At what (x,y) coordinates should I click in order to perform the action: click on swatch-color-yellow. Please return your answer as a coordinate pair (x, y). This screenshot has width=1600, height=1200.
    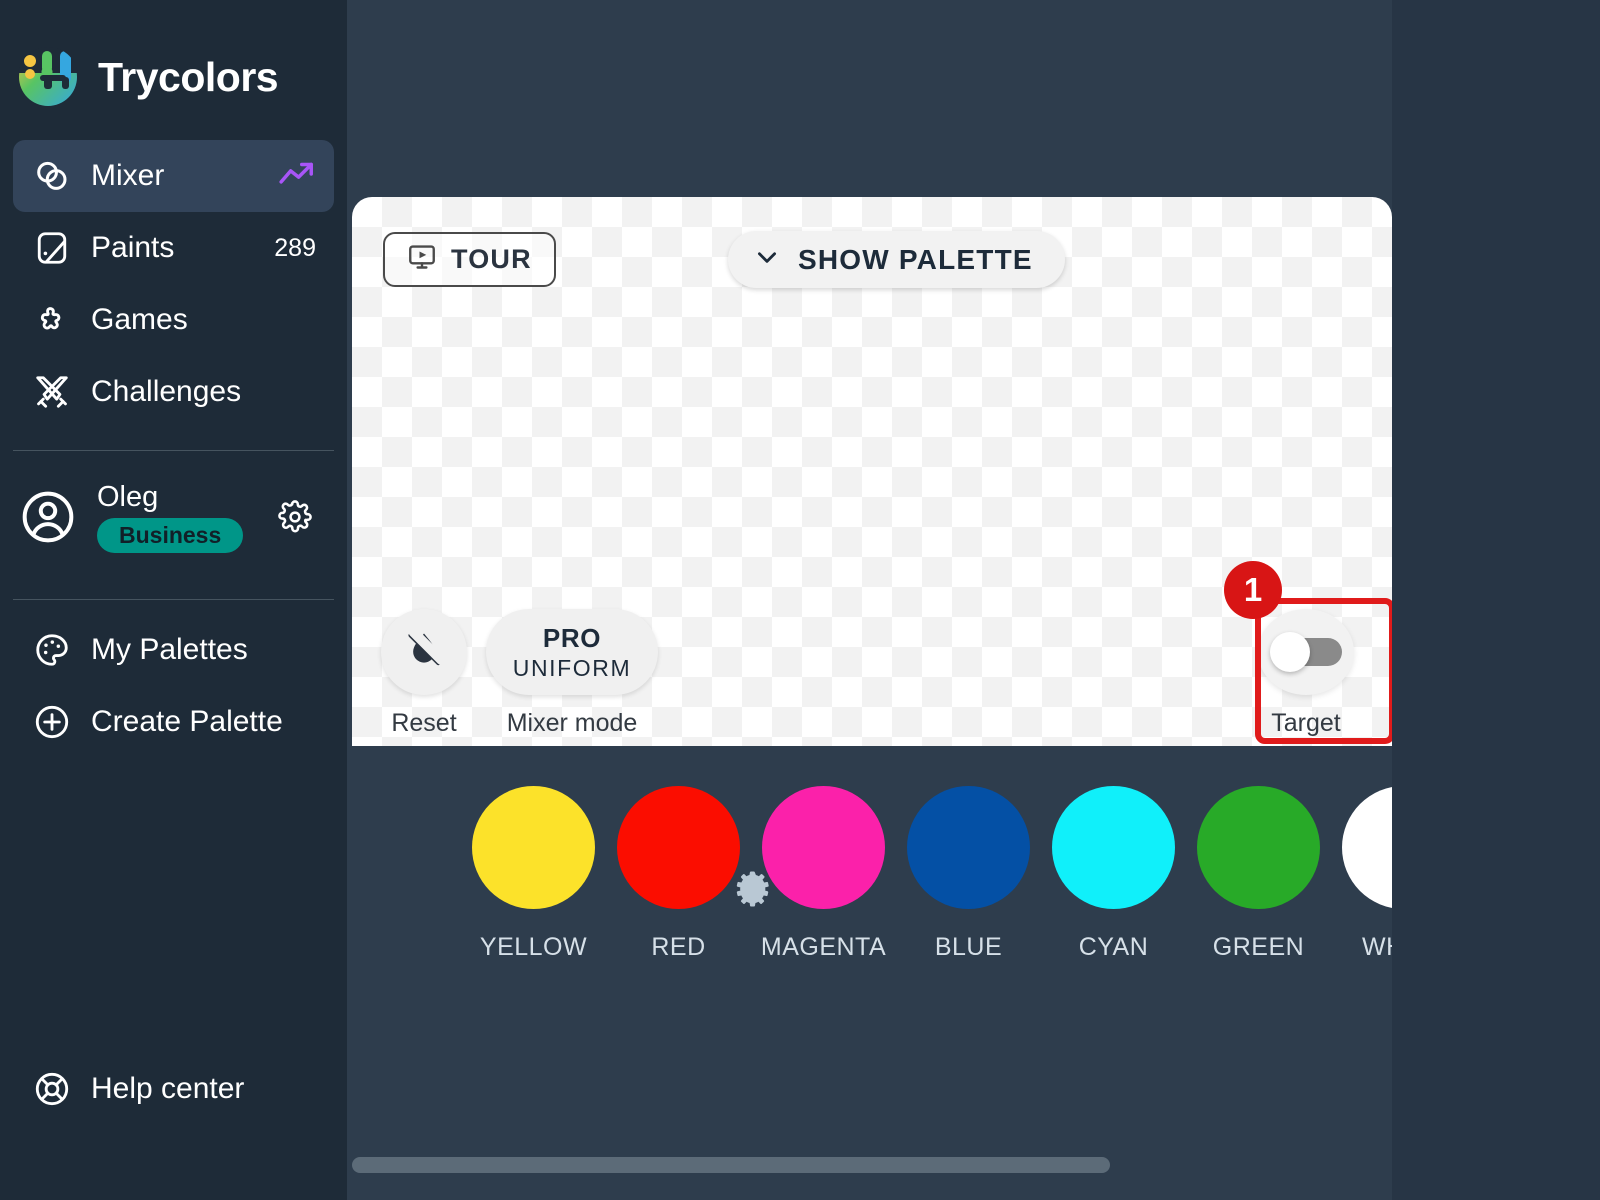
    Looking at the image, I should click on (533, 847).